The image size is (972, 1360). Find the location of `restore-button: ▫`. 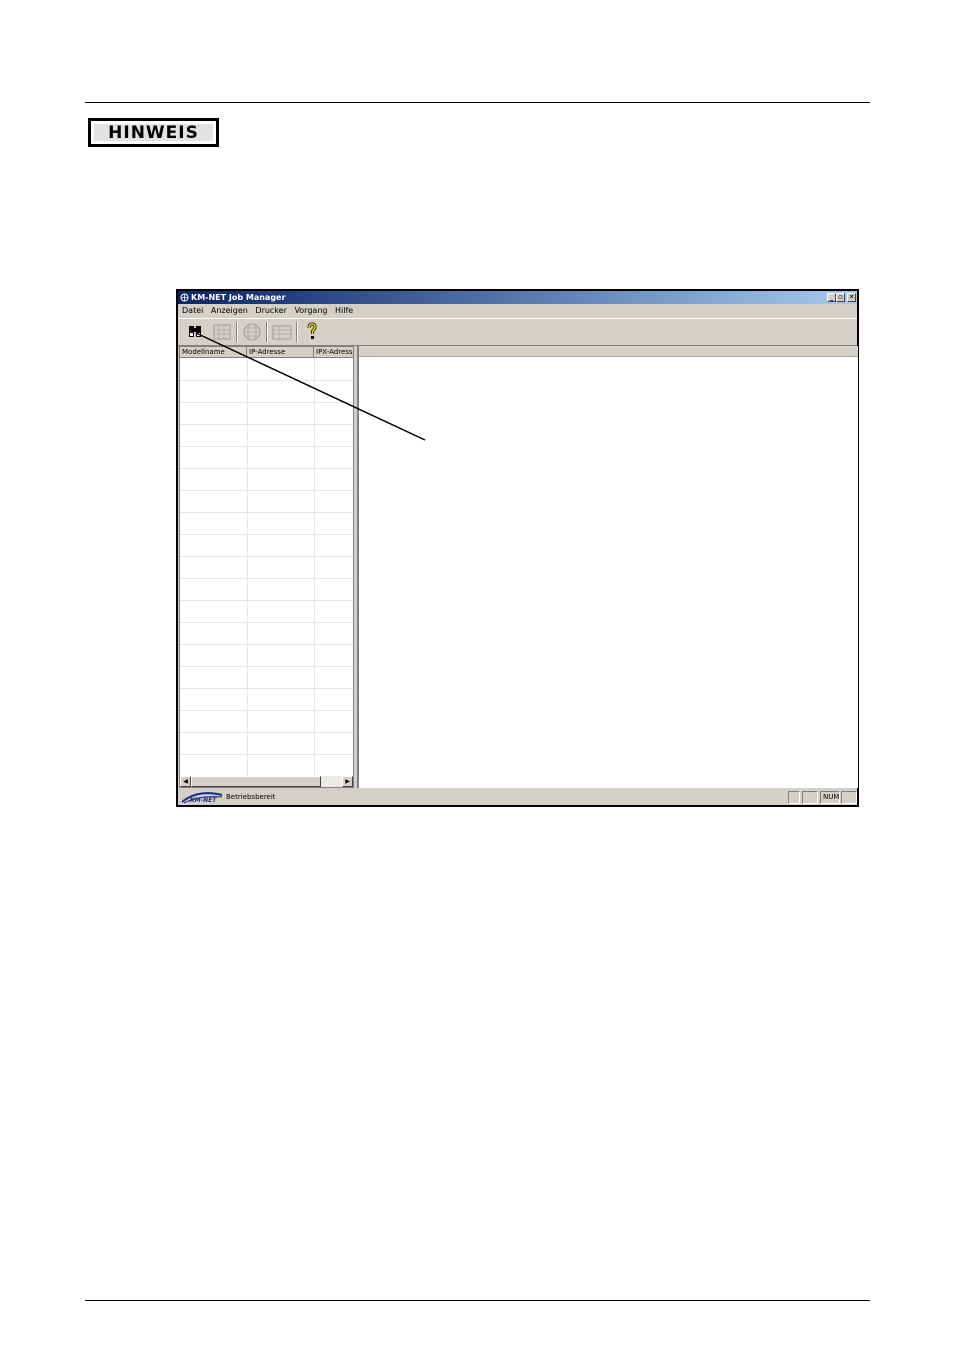

restore-button: ▫ is located at coordinates (840, 297).